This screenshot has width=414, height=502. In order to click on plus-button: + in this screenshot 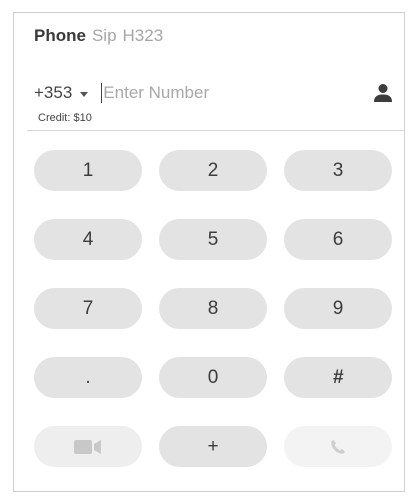, I will do `click(213, 446)`.